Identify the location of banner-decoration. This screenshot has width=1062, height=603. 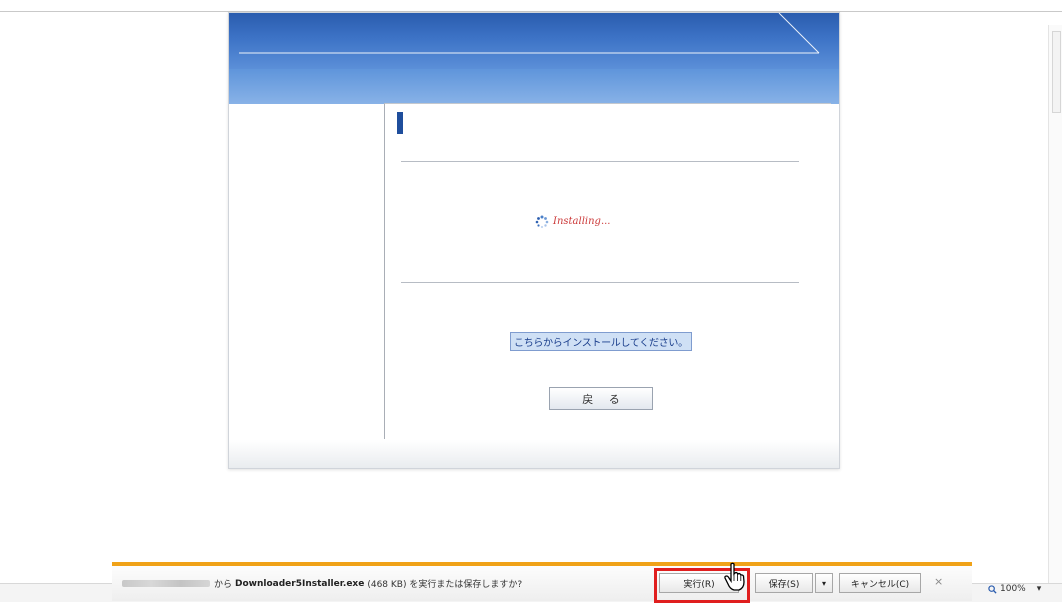
(529, 33).